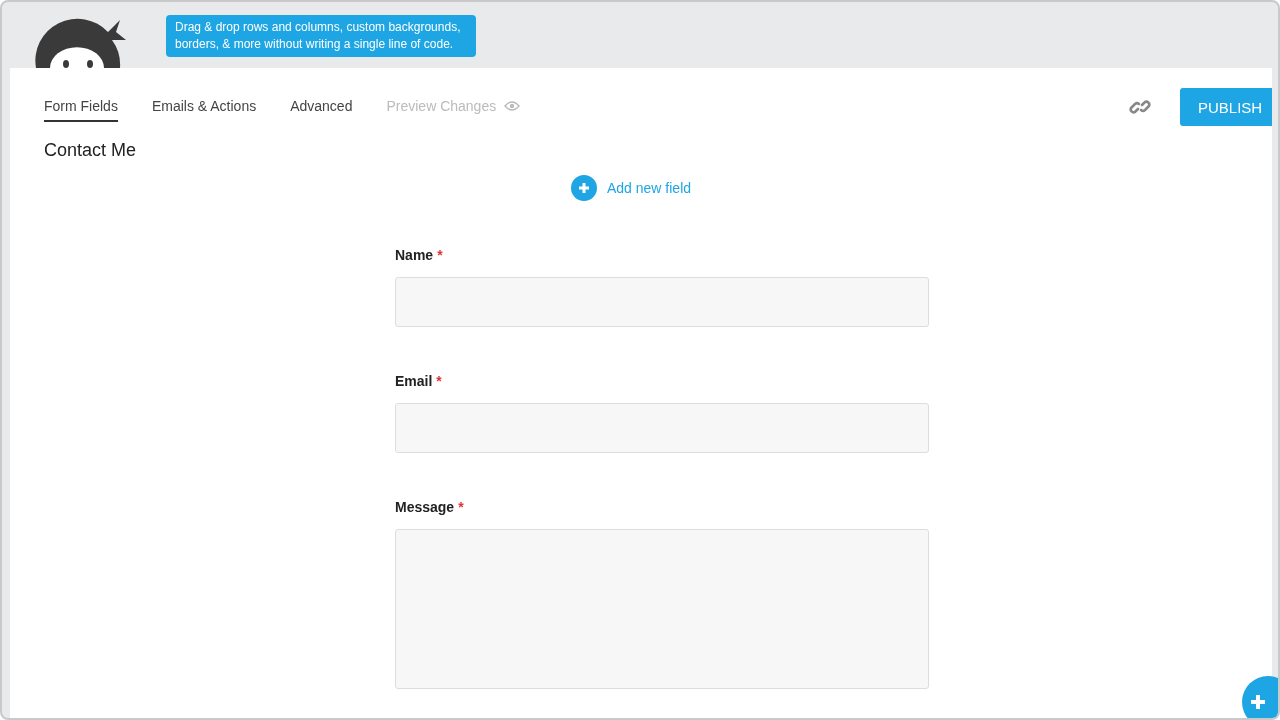 The image size is (1280, 720). I want to click on tab: Advanced, so click(321, 107).